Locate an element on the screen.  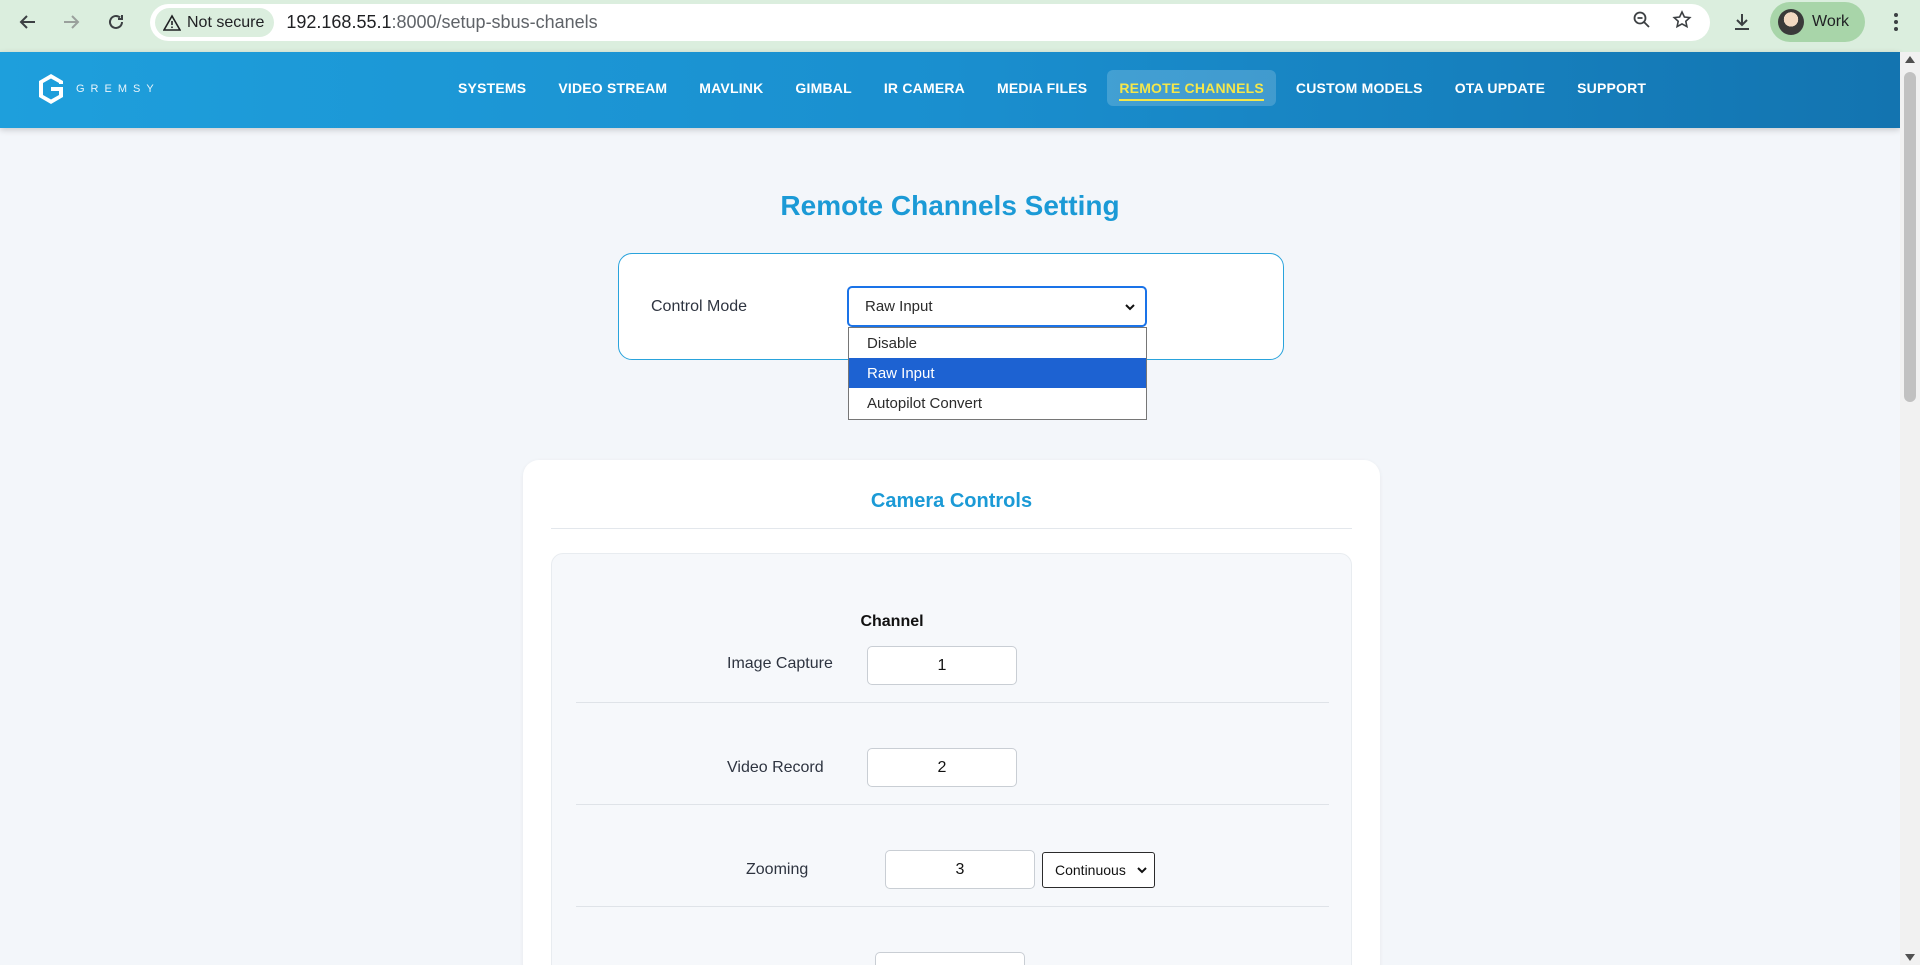
option-disable: Disable is located at coordinates (997, 343).